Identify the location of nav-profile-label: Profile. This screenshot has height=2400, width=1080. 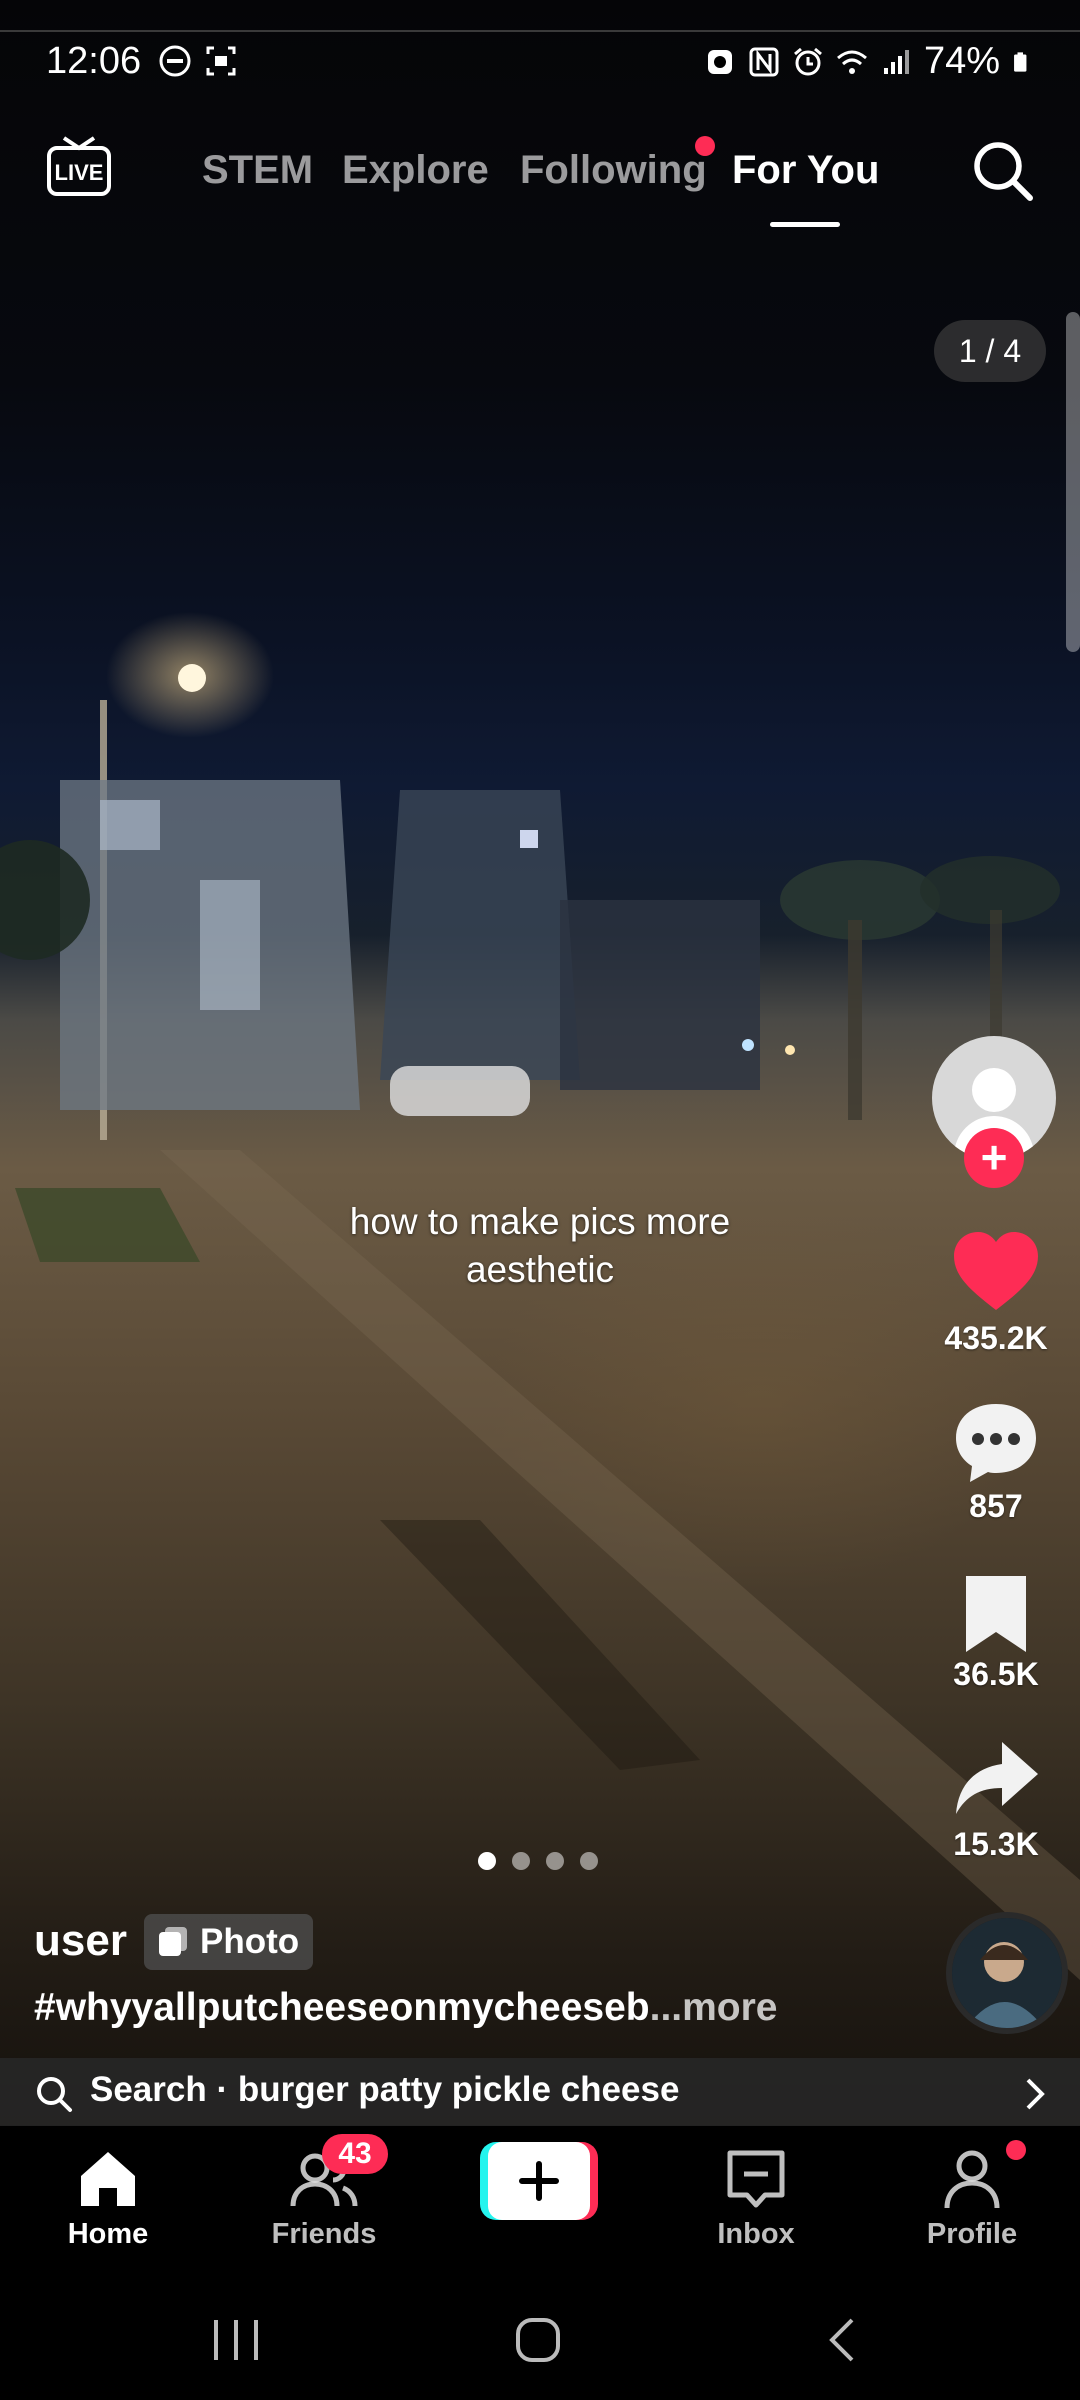
(972, 2234).